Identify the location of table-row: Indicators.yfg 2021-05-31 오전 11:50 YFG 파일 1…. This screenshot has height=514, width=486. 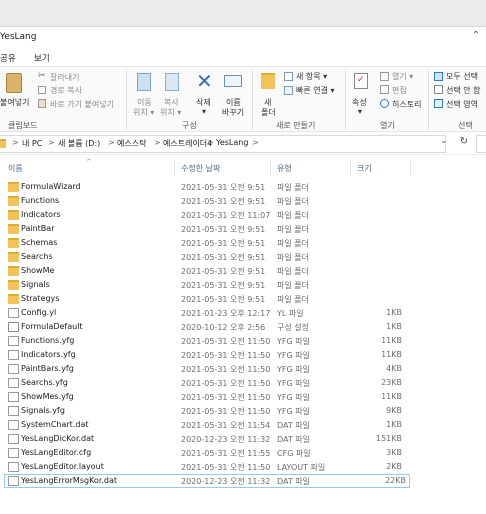
(205, 355).